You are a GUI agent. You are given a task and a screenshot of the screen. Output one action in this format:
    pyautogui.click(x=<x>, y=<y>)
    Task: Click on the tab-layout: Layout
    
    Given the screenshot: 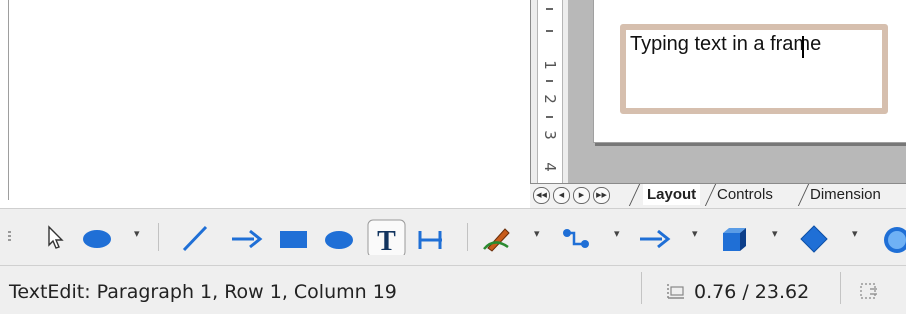 What is the action you would take?
    pyautogui.click(x=672, y=194)
    